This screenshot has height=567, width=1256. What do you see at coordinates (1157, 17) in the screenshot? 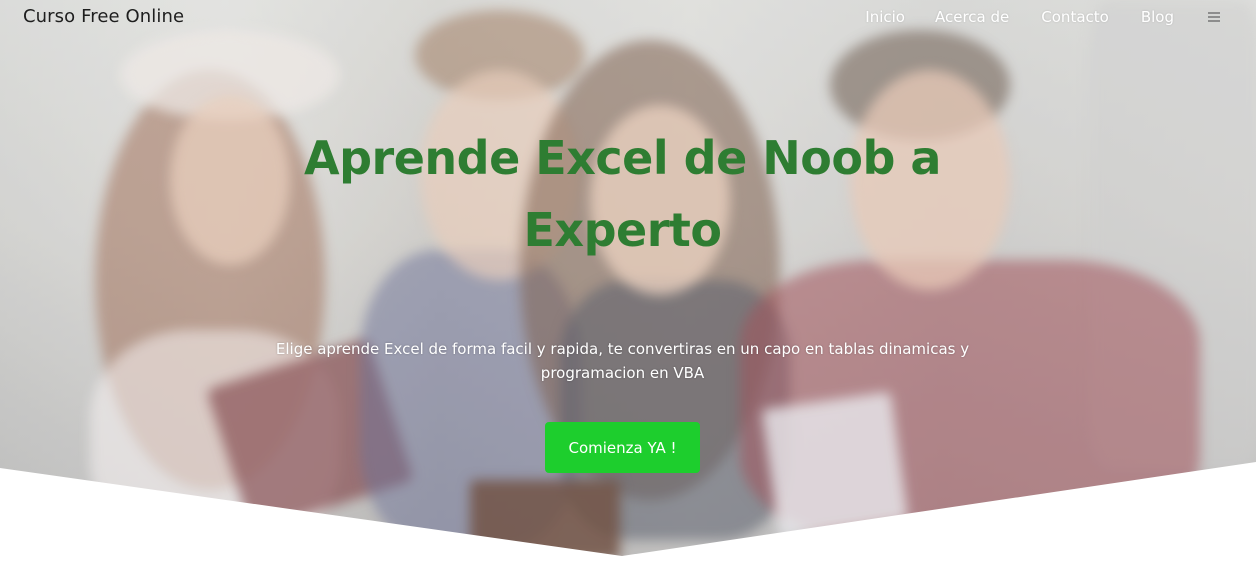
I see `nav-link-blog: Blog` at bounding box center [1157, 17].